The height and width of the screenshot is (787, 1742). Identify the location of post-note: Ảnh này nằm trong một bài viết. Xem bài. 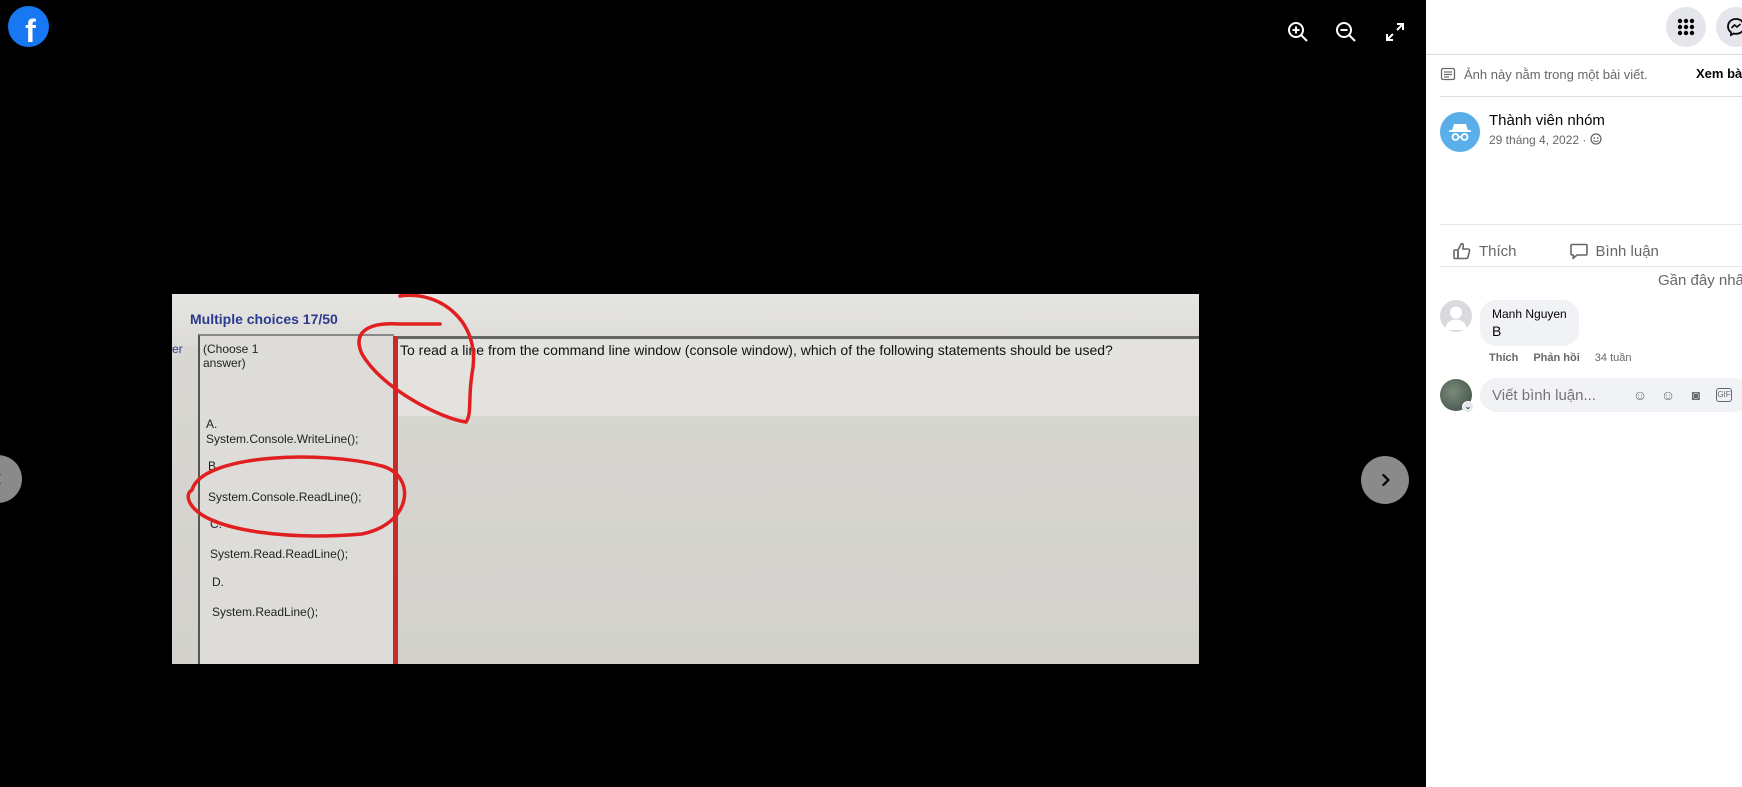
(1591, 74).